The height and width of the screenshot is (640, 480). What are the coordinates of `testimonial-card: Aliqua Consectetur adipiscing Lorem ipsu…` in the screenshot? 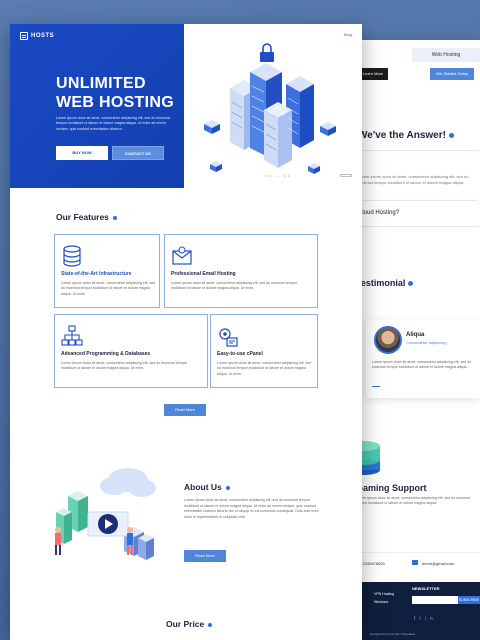 It's located at (423, 359).